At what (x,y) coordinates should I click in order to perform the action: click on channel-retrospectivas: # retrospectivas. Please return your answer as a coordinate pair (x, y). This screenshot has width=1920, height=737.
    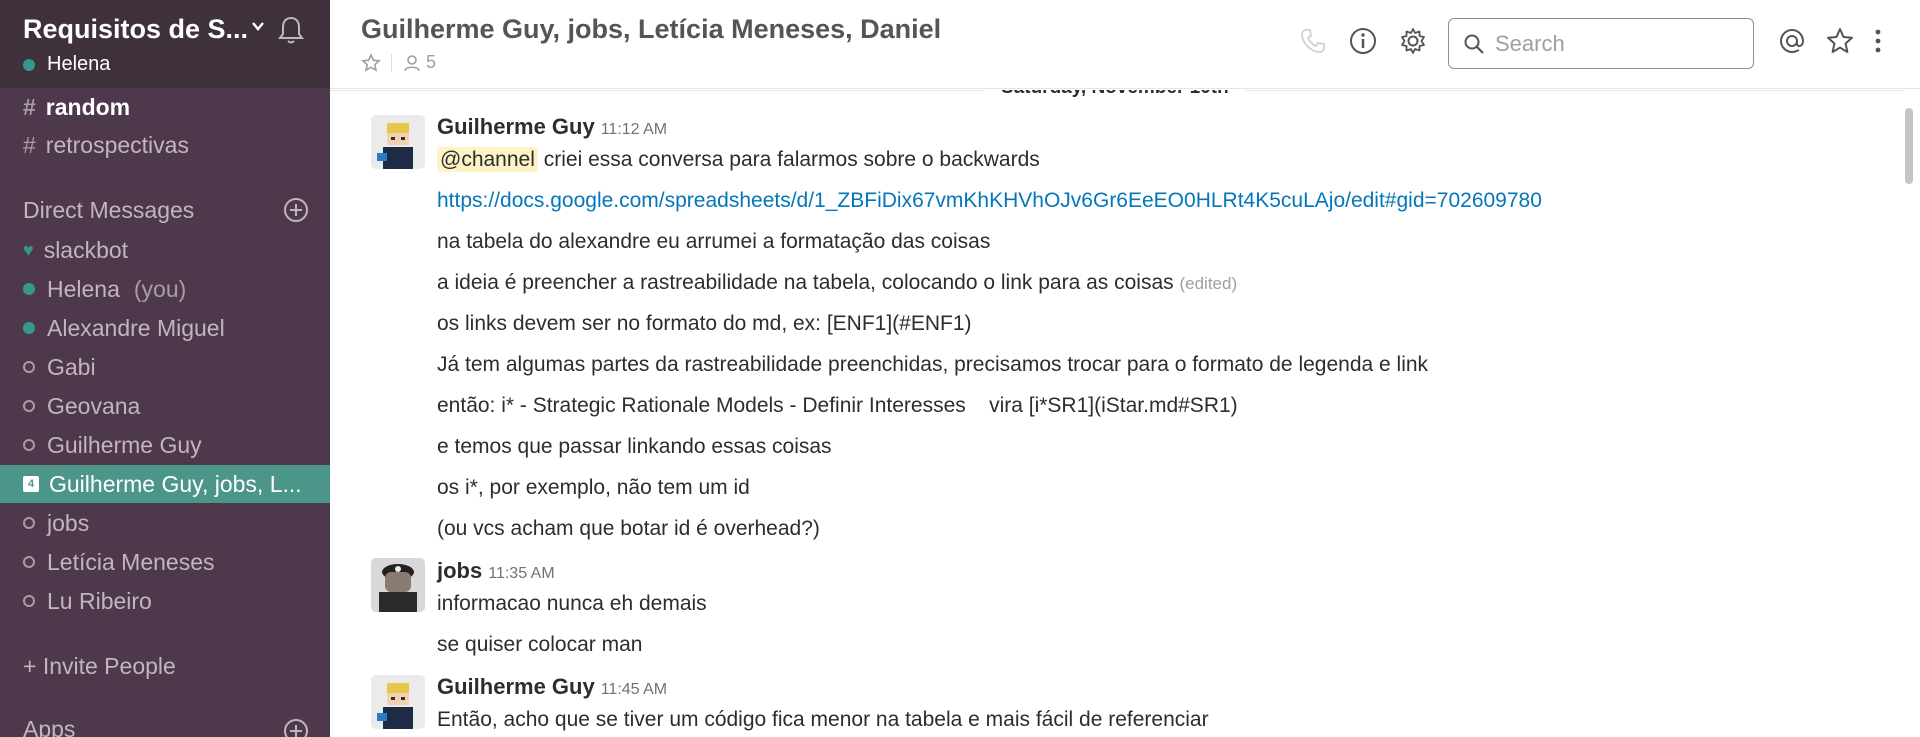
    Looking at the image, I should click on (165, 145).